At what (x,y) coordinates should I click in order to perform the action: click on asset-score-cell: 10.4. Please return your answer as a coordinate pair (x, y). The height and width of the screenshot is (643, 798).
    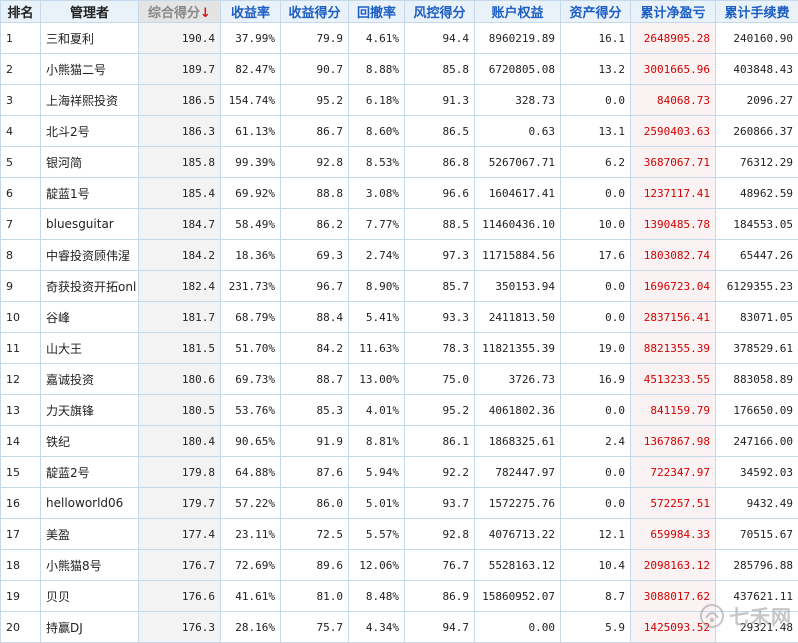
    Looking at the image, I should click on (596, 565).